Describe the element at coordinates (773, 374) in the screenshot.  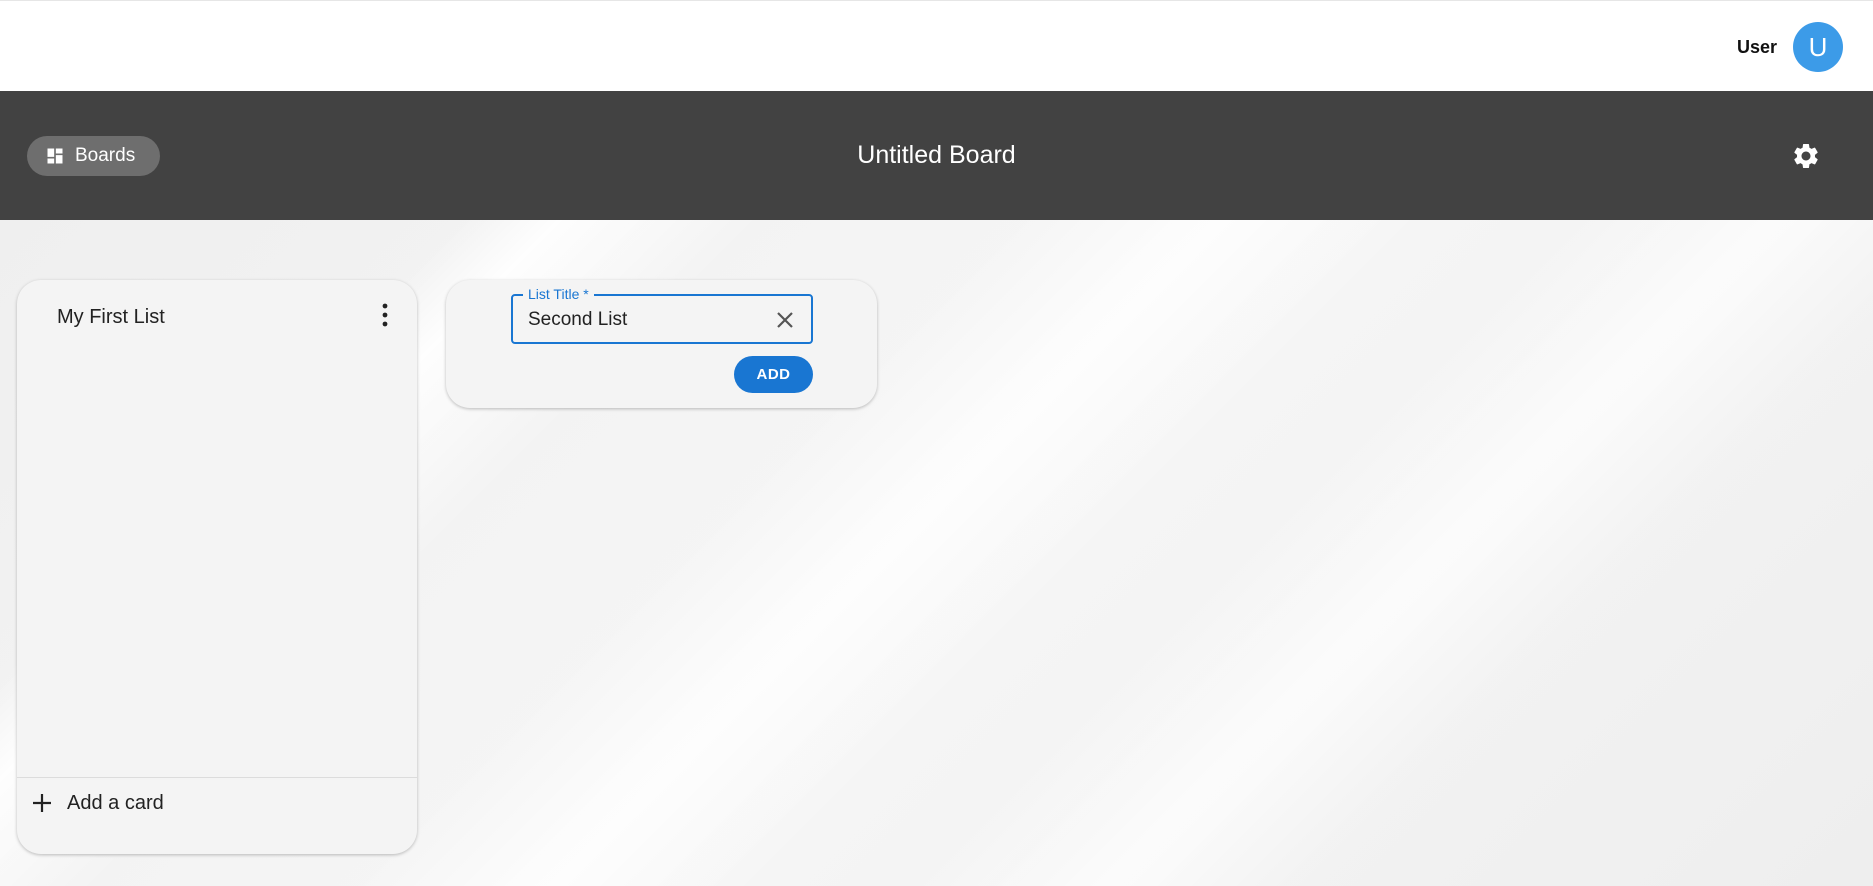
I see `add-list-button: ADD` at that location.